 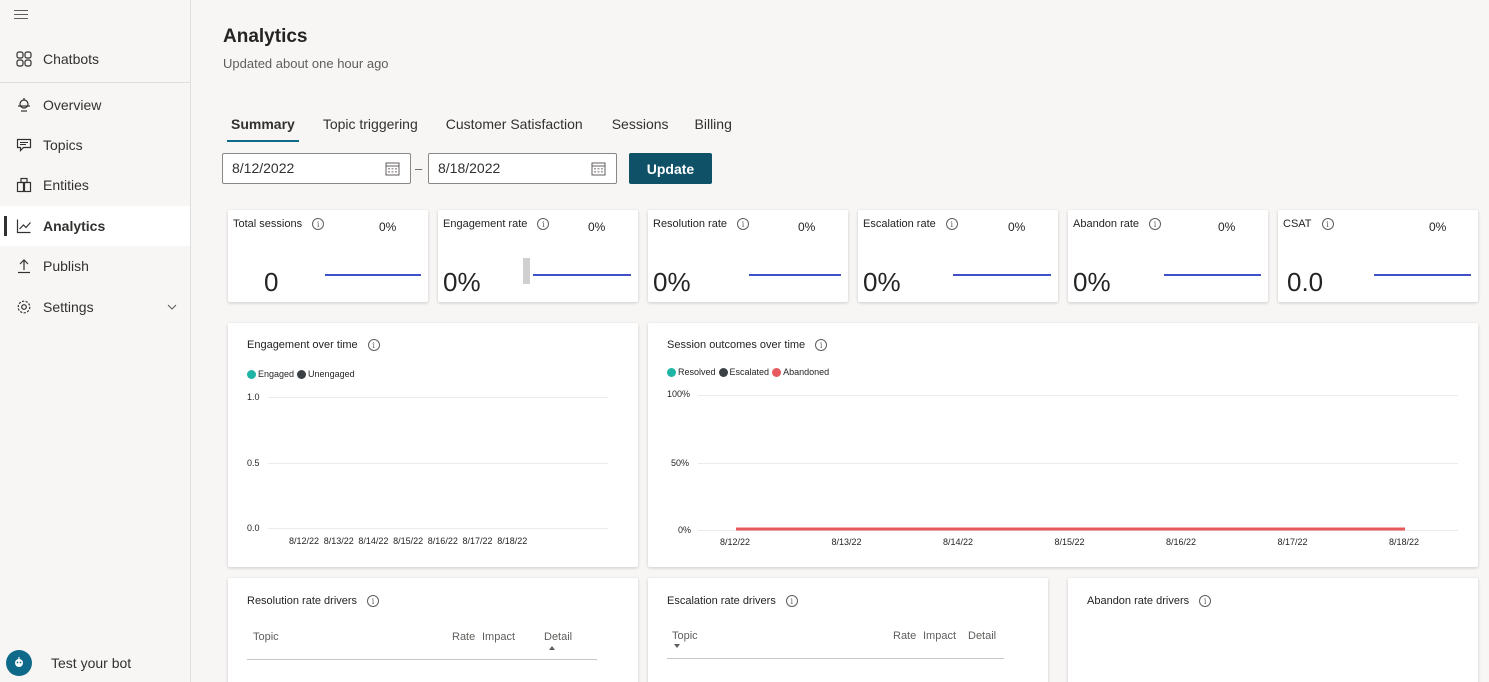 I want to click on sidebar-item-overview: Overview, so click(x=95, y=105).